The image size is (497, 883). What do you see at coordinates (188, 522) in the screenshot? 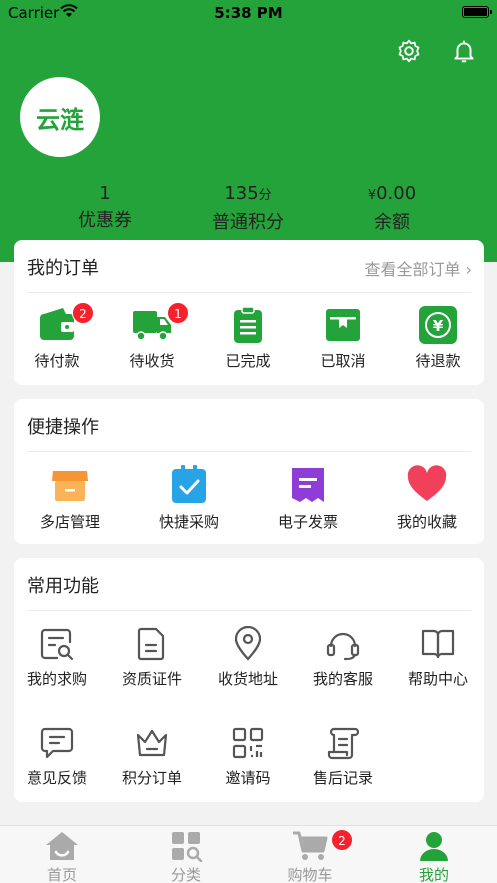
I see `shortcut-label: 快捷采购` at bounding box center [188, 522].